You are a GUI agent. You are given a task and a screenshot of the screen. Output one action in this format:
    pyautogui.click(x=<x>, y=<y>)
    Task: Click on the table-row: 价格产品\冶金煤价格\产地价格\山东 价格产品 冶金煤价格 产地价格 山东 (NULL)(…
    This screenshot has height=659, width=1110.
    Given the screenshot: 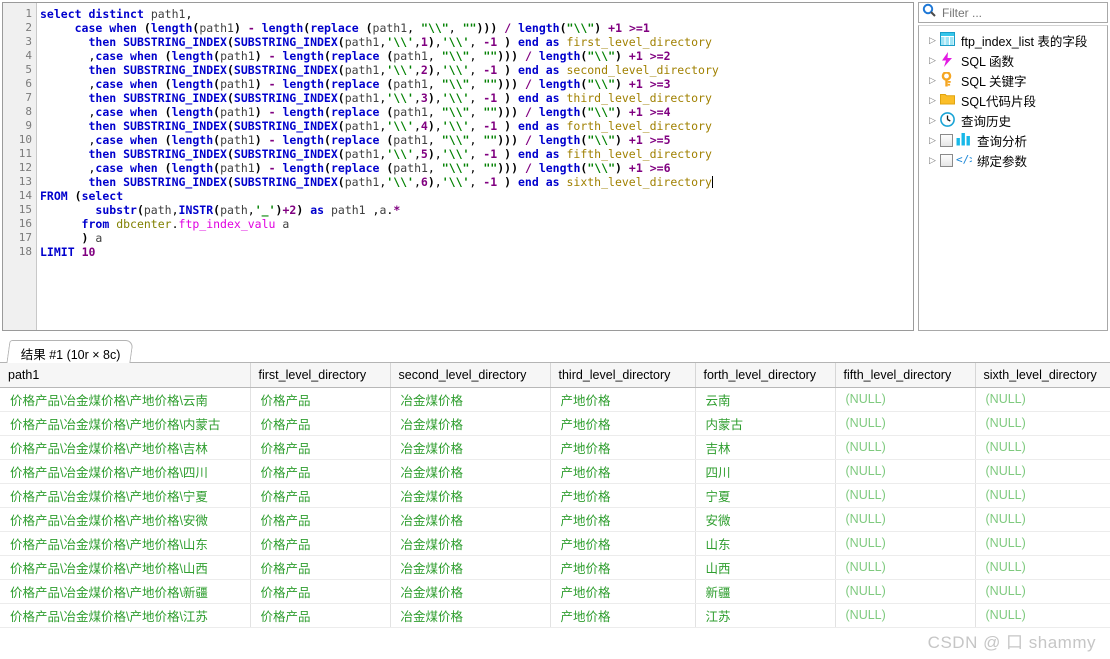 What is the action you would take?
    pyautogui.click(x=555, y=543)
    